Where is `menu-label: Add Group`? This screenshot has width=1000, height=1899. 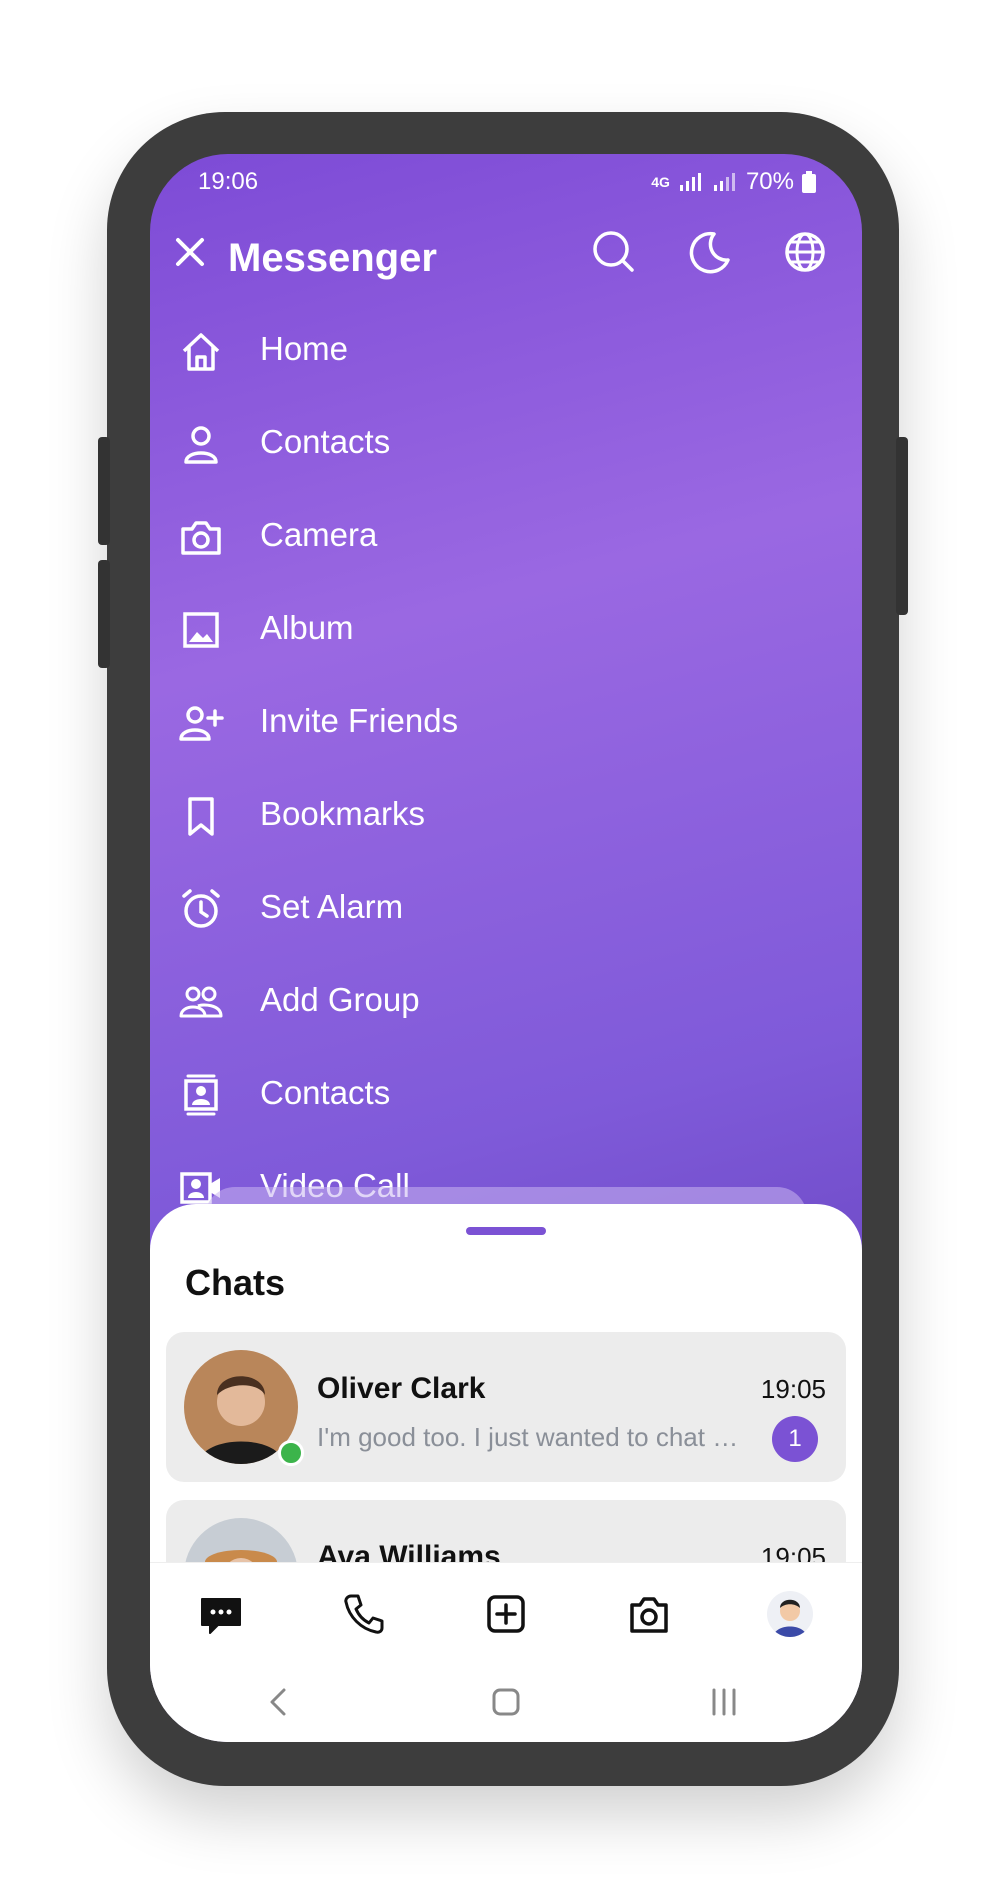
menu-label: Add Group is located at coordinates (340, 999).